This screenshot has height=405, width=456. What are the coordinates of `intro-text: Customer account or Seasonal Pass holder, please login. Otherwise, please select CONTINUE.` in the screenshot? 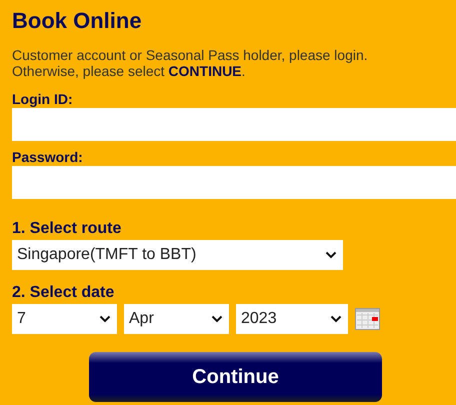 It's located at (190, 63).